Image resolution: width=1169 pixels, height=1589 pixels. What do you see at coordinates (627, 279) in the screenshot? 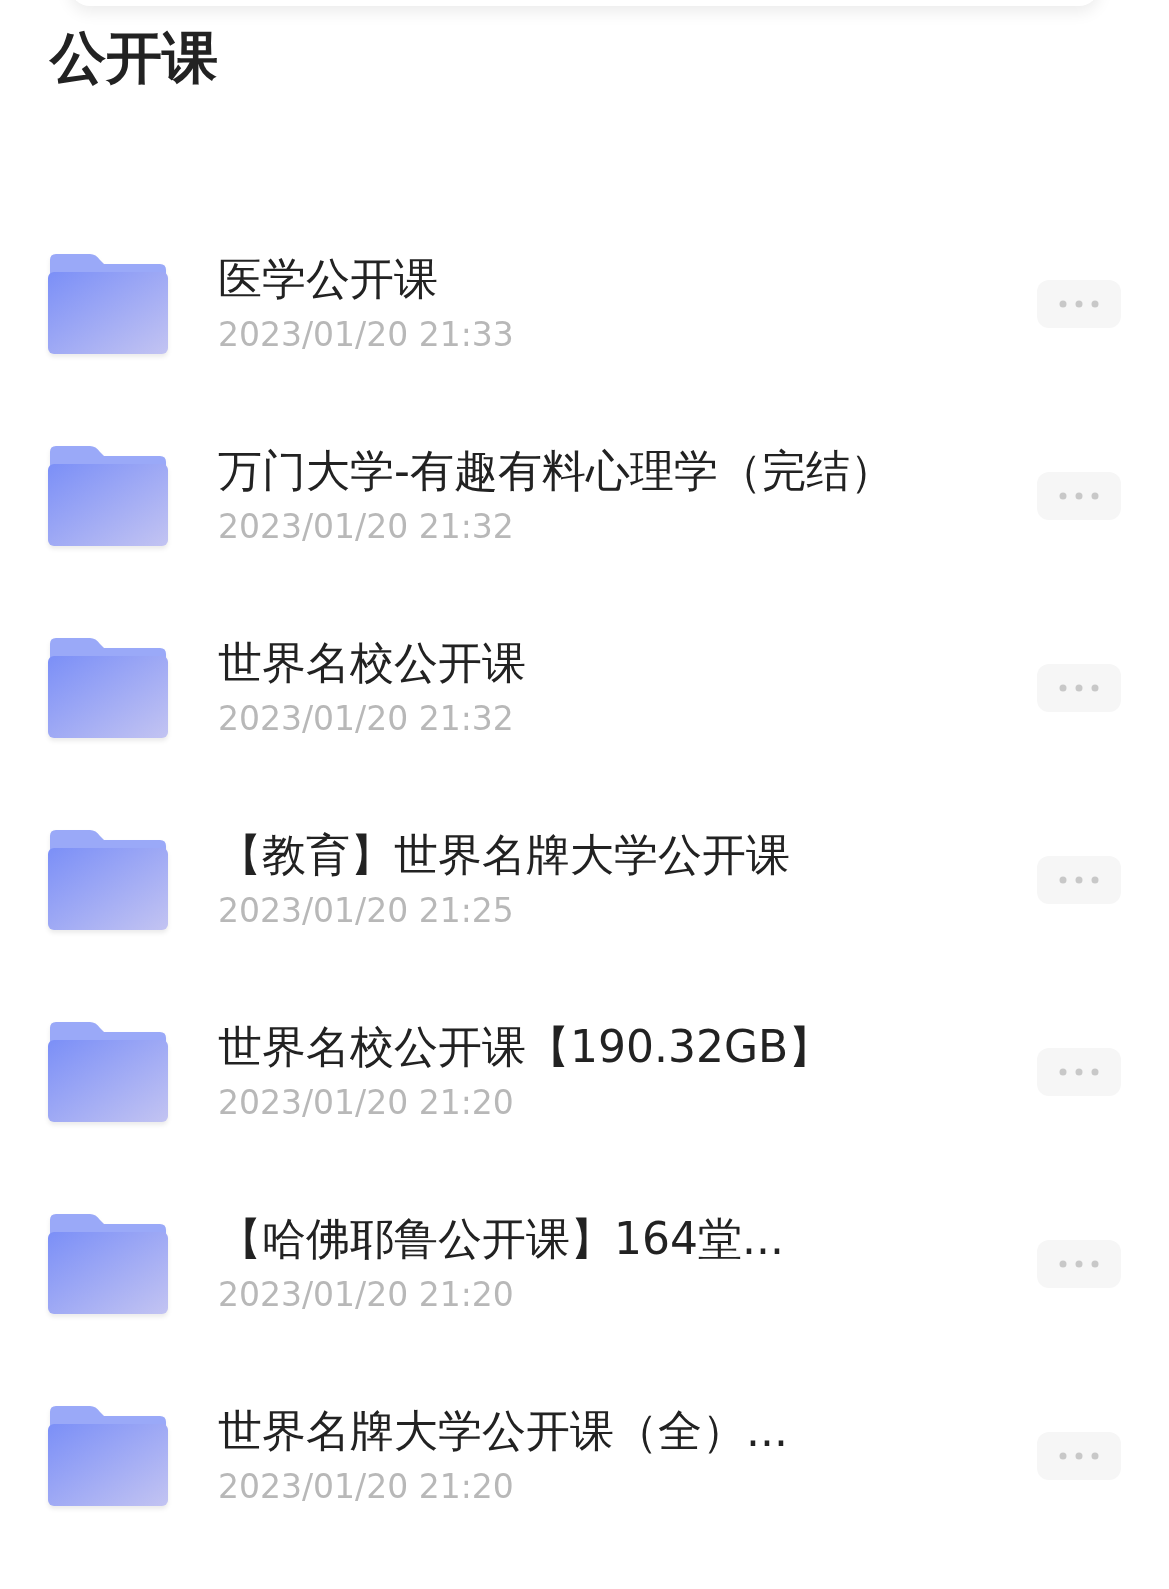
I see `folder-name: 医学公开课` at bounding box center [627, 279].